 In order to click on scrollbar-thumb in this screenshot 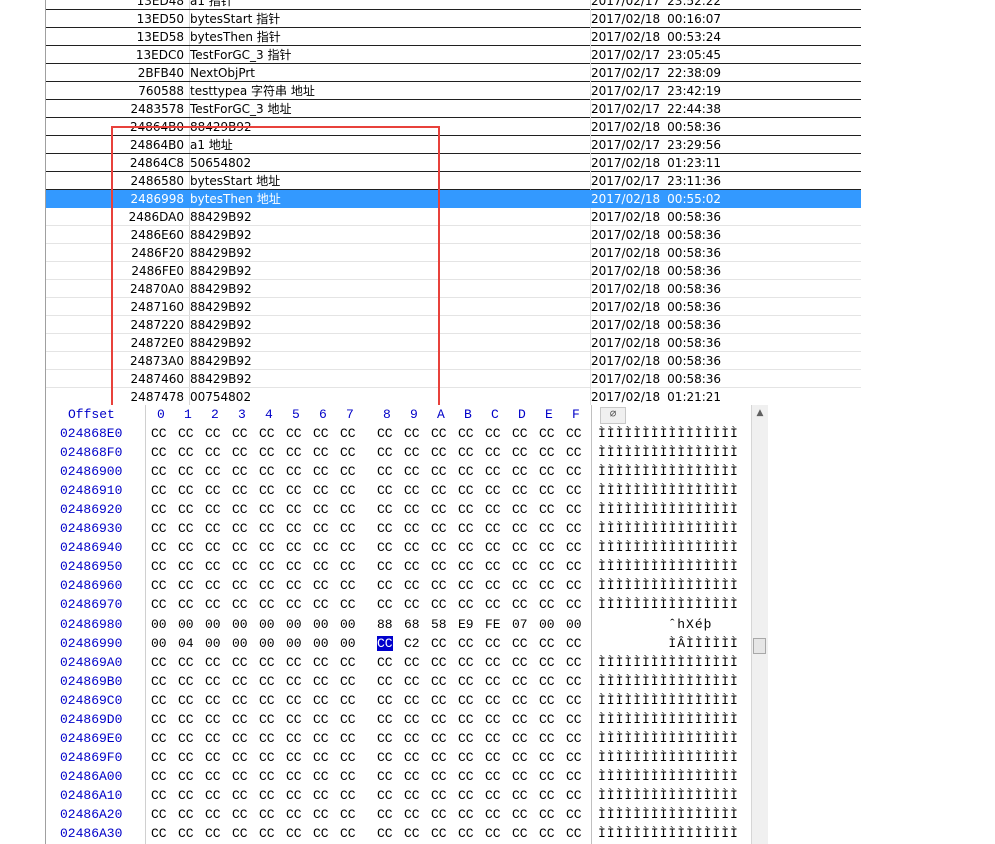, I will do `click(759, 646)`.